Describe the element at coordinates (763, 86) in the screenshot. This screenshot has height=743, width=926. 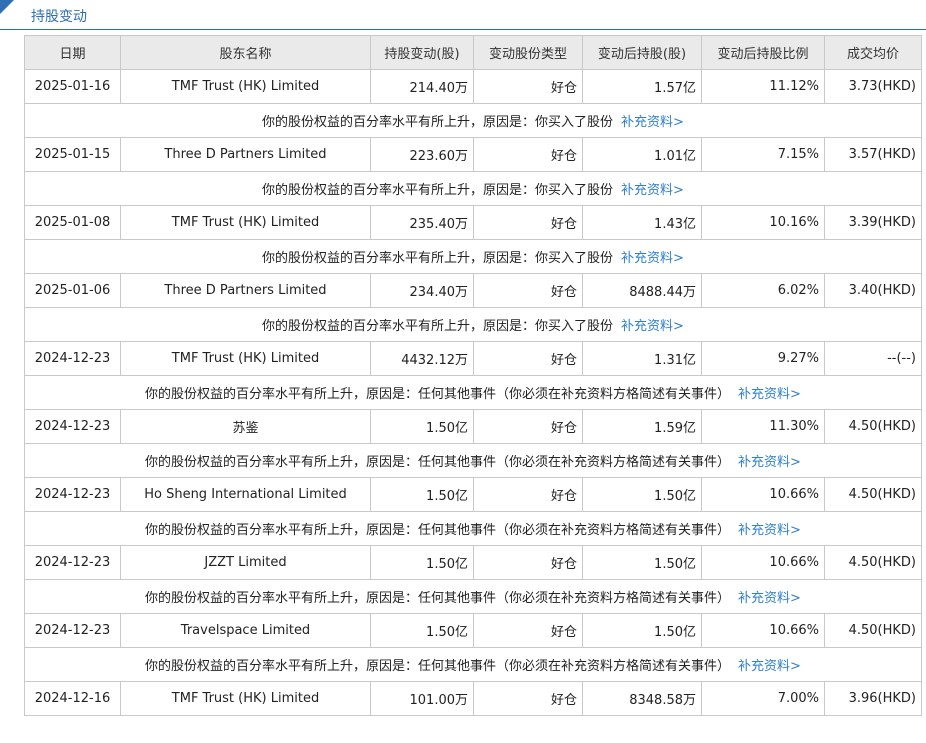
I see `cell-holding-ratio: 11.12%` at that location.